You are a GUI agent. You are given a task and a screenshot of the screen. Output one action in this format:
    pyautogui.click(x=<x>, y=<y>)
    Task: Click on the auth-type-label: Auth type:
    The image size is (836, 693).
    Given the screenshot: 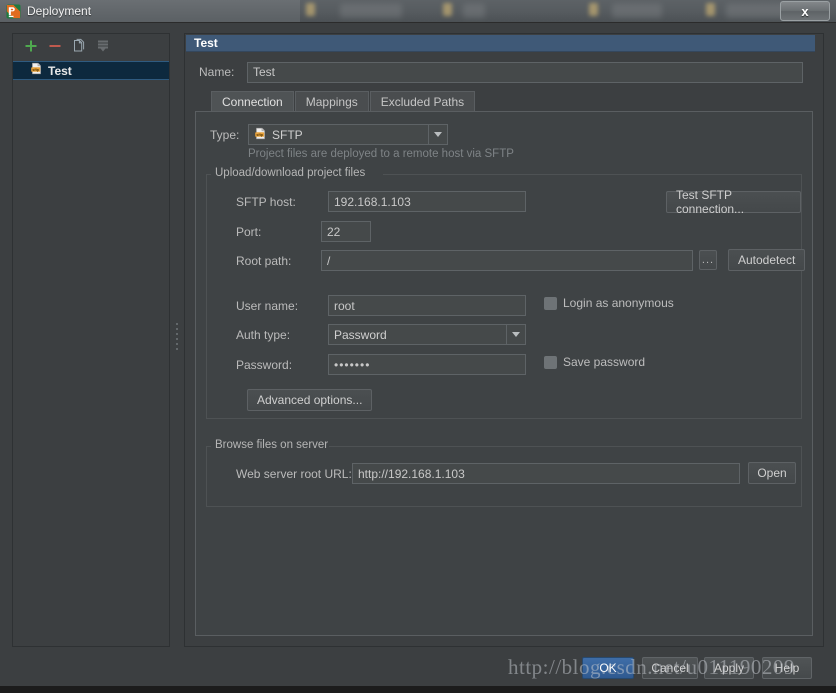 What is the action you would take?
    pyautogui.click(x=263, y=335)
    